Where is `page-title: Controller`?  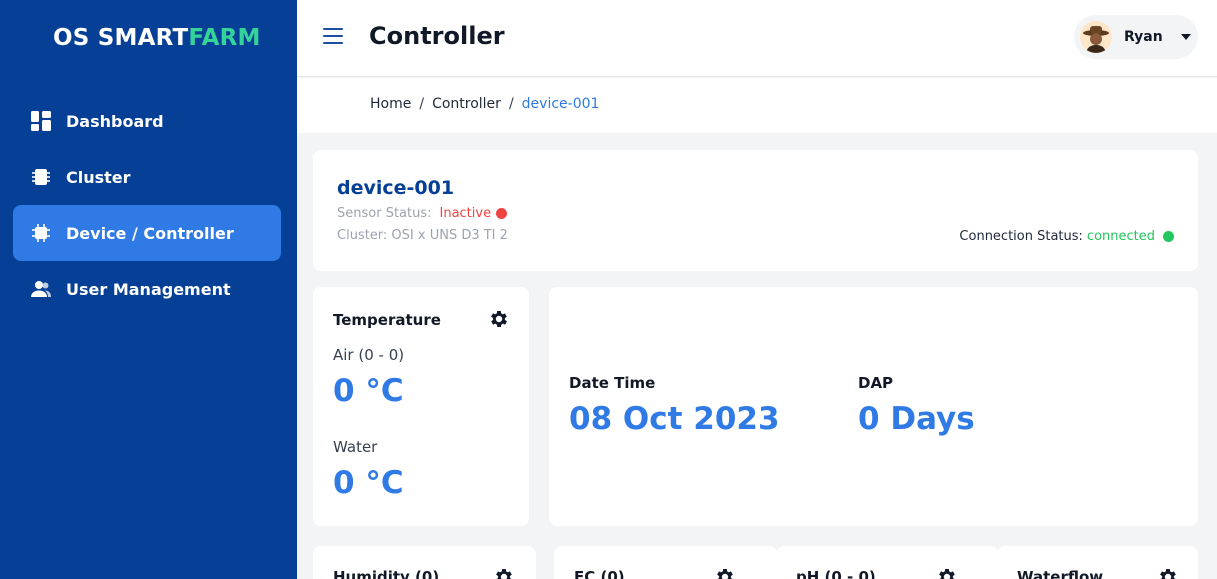
page-title: Controller is located at coordinates (437, 36).